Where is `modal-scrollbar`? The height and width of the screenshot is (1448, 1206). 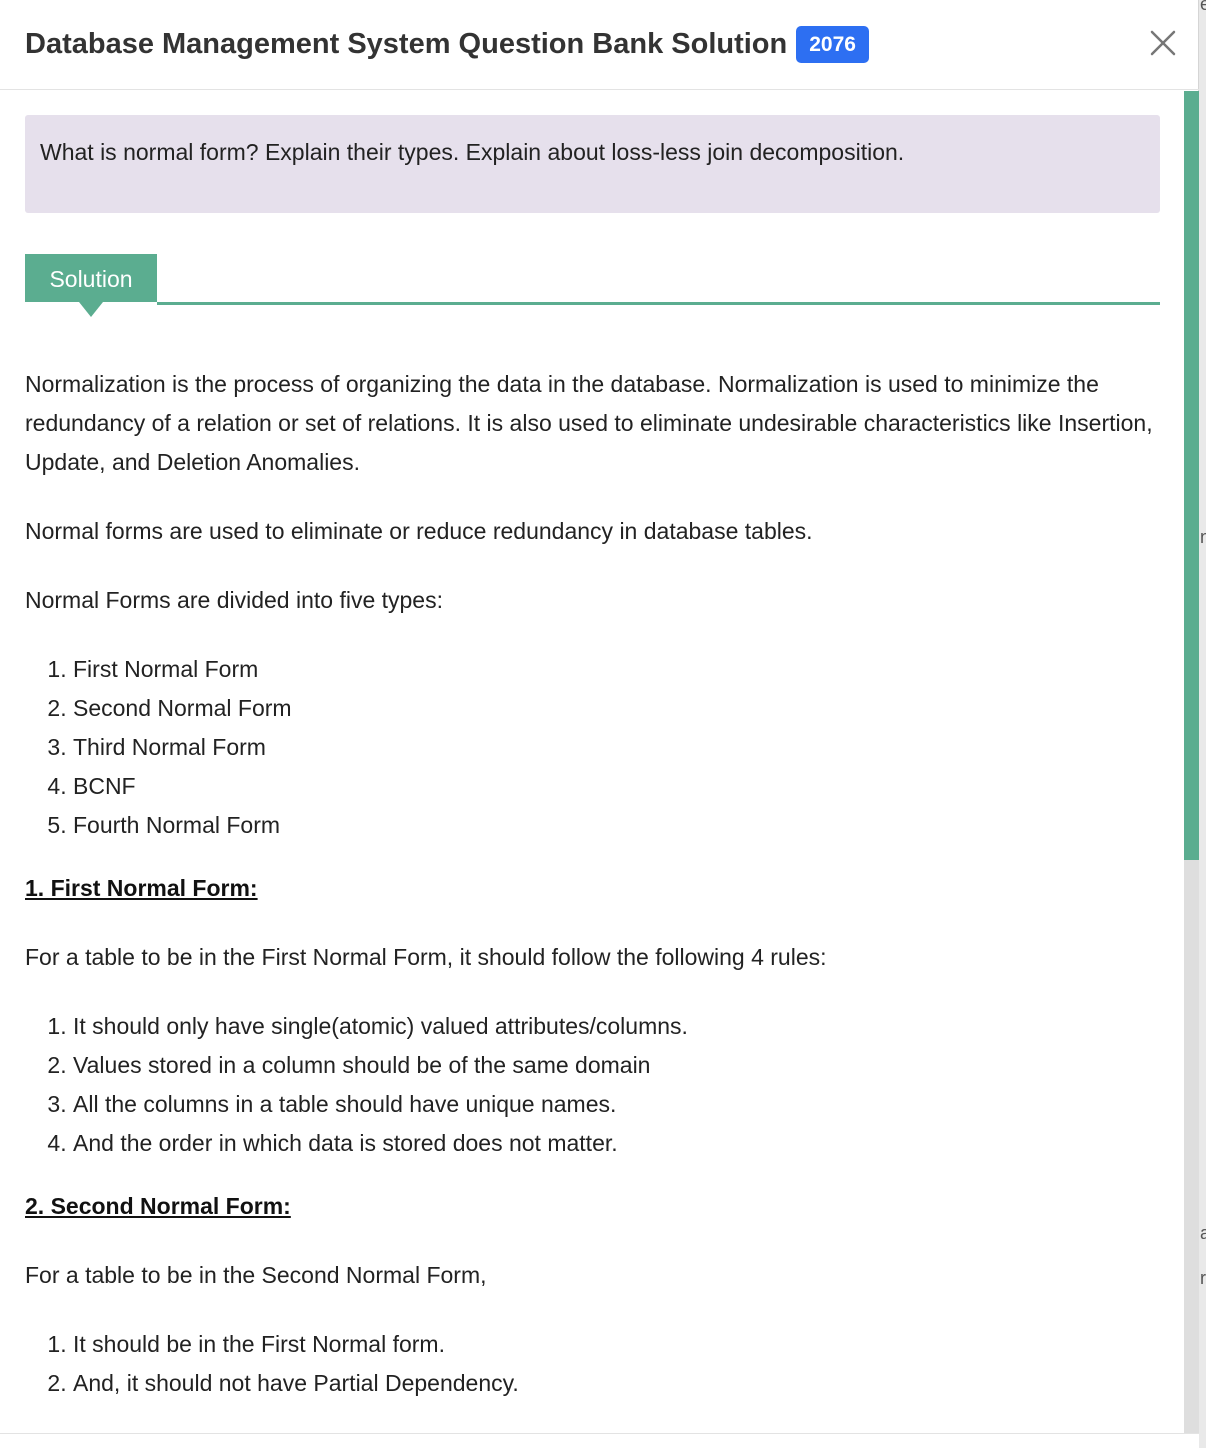
modal-scrollbar is located at coordinates (1191, 762).